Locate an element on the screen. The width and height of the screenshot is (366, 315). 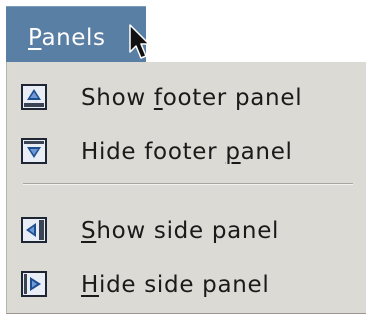
menubar-item-label: Panels is located at coordinates (67, 38).